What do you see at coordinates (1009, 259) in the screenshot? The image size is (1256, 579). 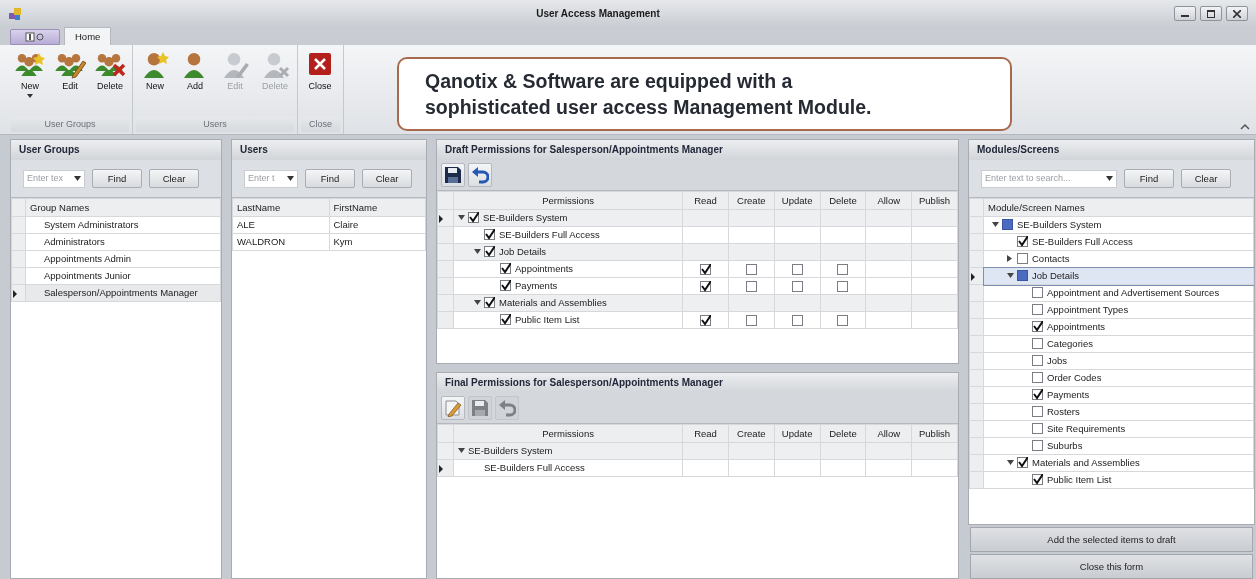 I see `expand-arrow-icon` at bounding box center [1009, 259].